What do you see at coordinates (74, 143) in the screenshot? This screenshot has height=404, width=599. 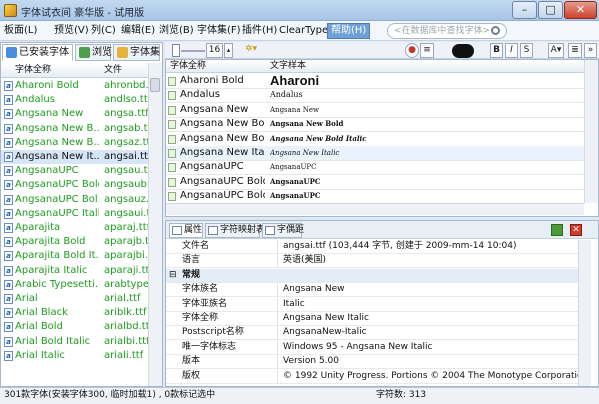 I see `font-list-row: aAngsana New B... angsaz.ttf` at bounding box center [74, 143].